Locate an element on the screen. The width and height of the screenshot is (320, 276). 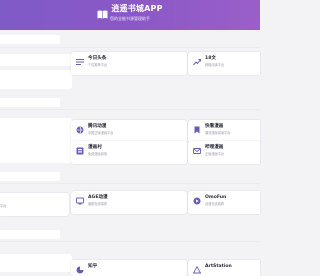
left-source-card: 平台 is located at coordinates (34, 204).